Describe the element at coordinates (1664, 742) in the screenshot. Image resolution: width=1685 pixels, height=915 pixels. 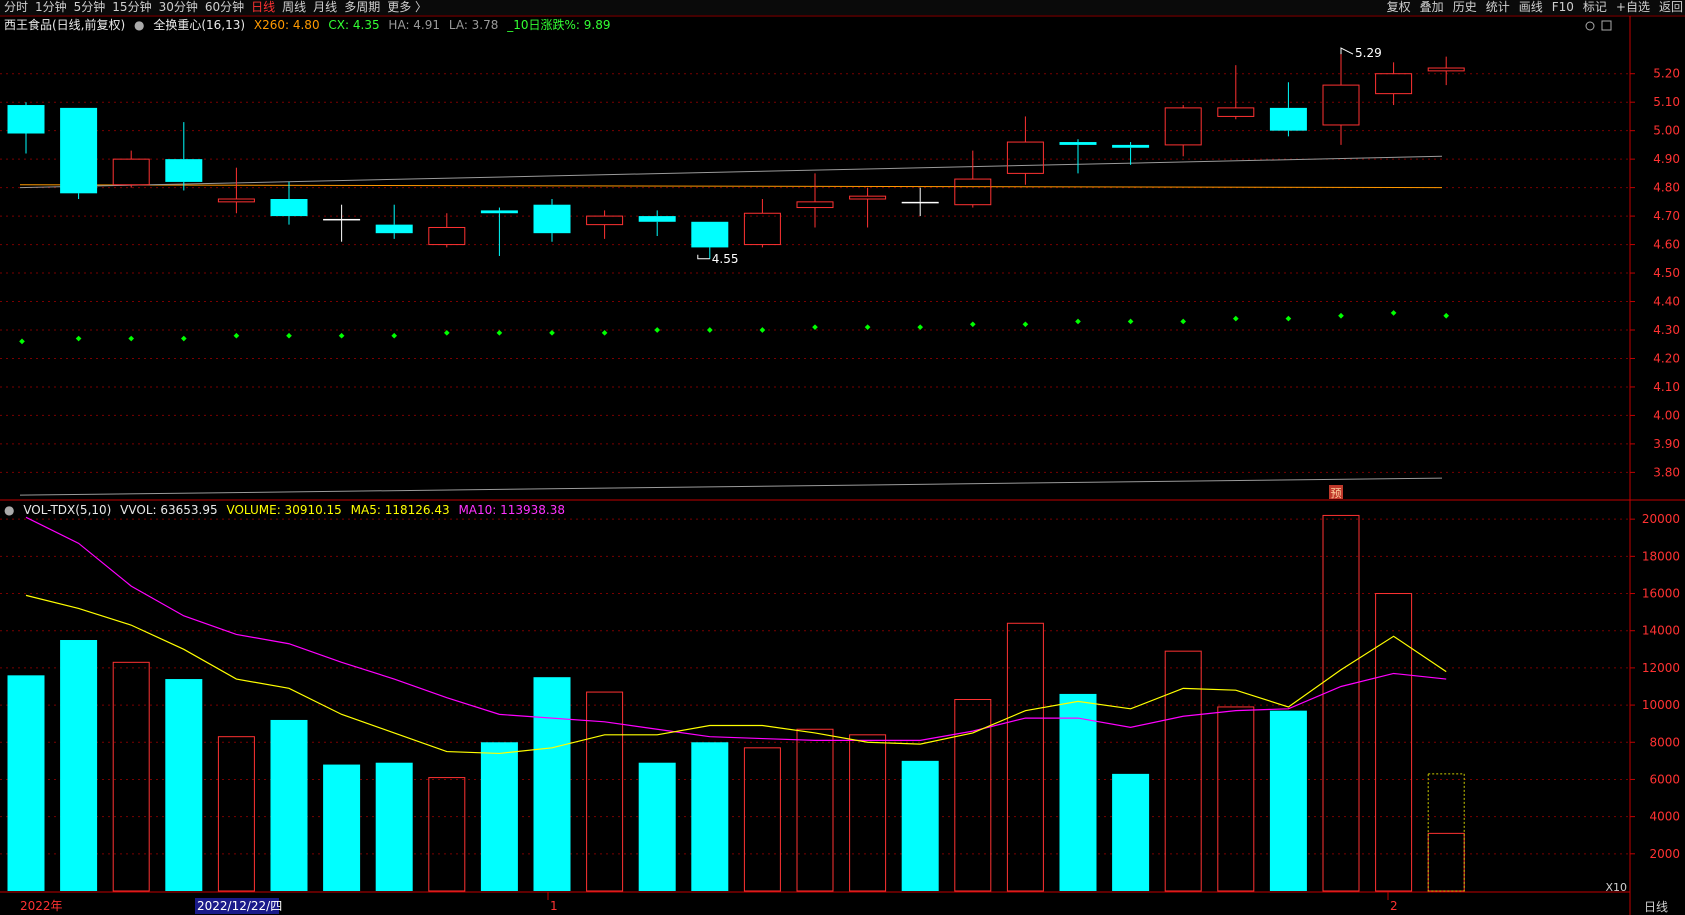
I see `volume-tick-label: 8000` at that location.